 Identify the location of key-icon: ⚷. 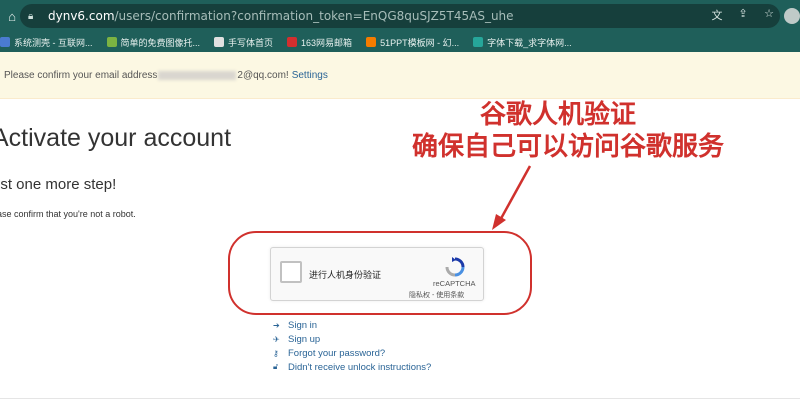
(276, 353).